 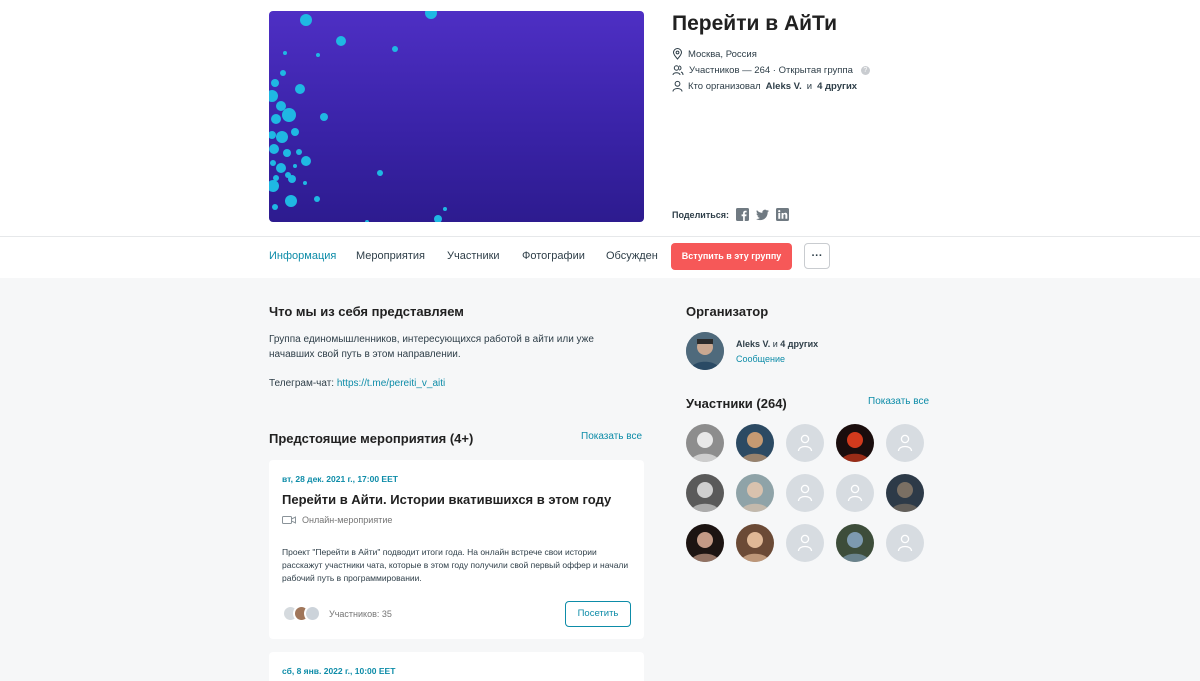 I want to click on members-icon, so click(x=678, y=70).